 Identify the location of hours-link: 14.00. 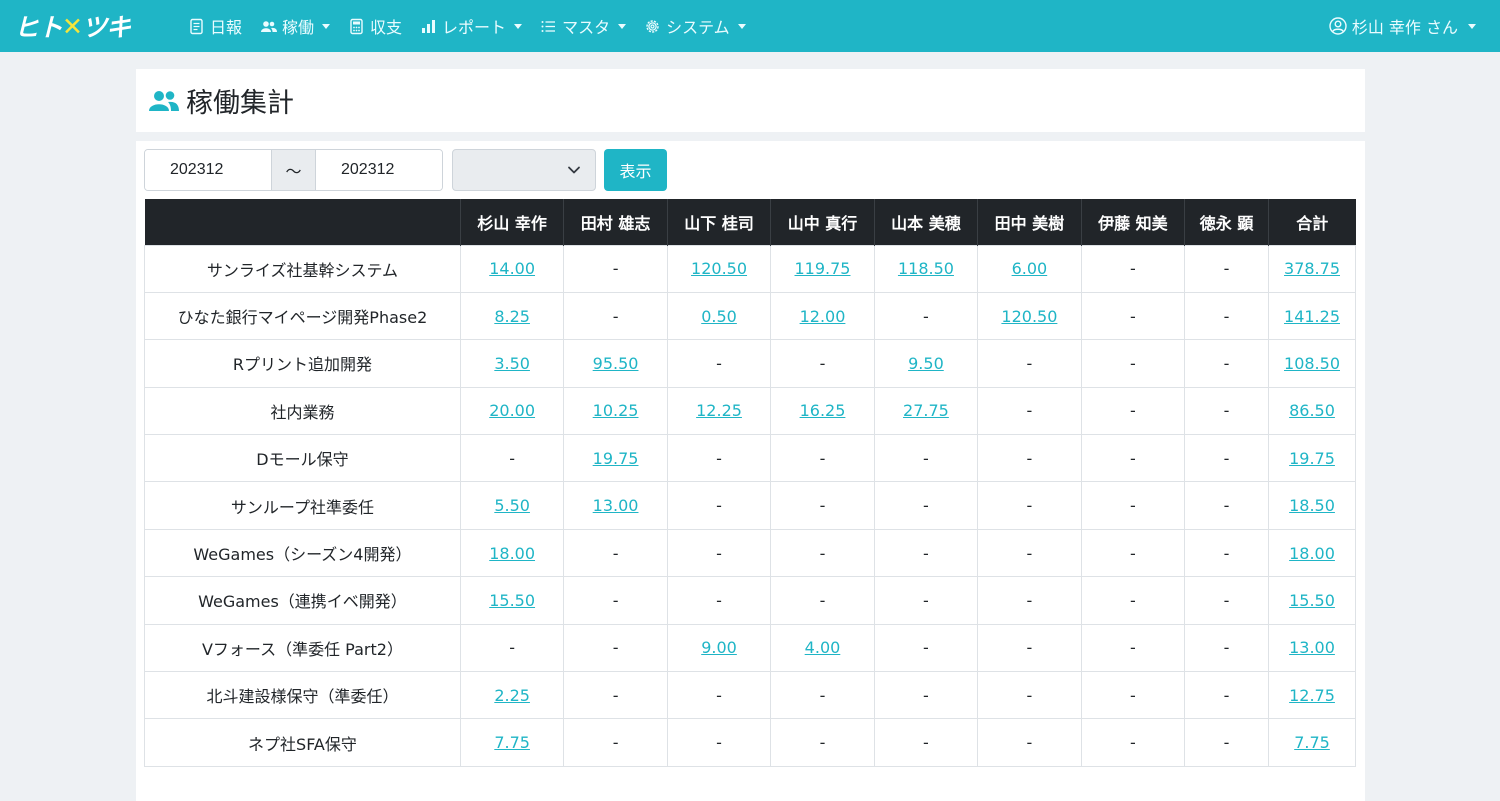
(512, 268).